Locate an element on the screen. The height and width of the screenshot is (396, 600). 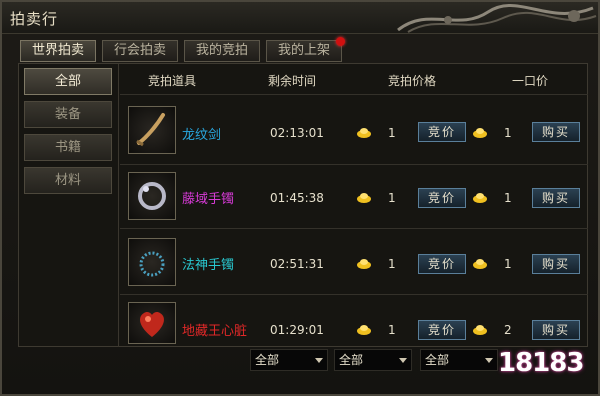
item-name: 地藏王心脏 is located at coordinates (215, 331).